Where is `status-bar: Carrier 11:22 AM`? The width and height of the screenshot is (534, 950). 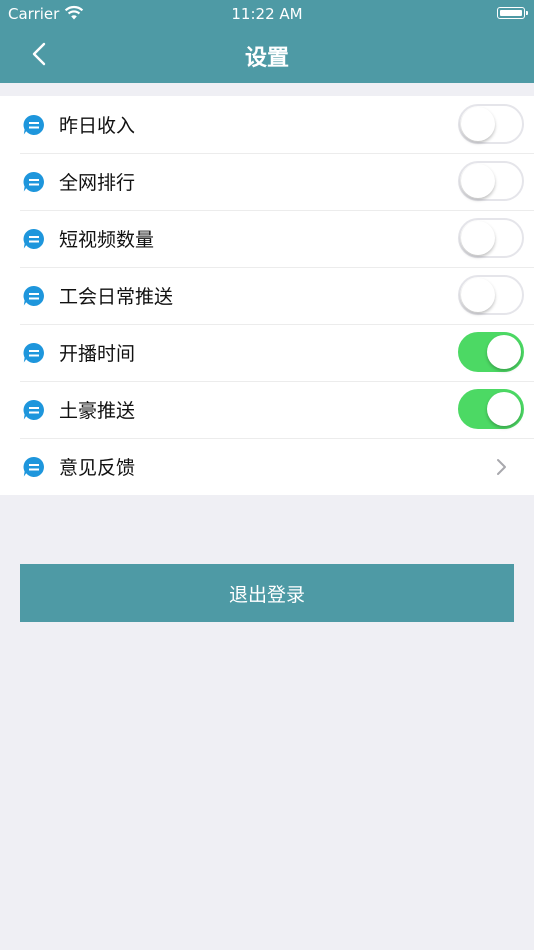
status-bar: Carrier 11:22 AM is located at coordinates (267, 14).